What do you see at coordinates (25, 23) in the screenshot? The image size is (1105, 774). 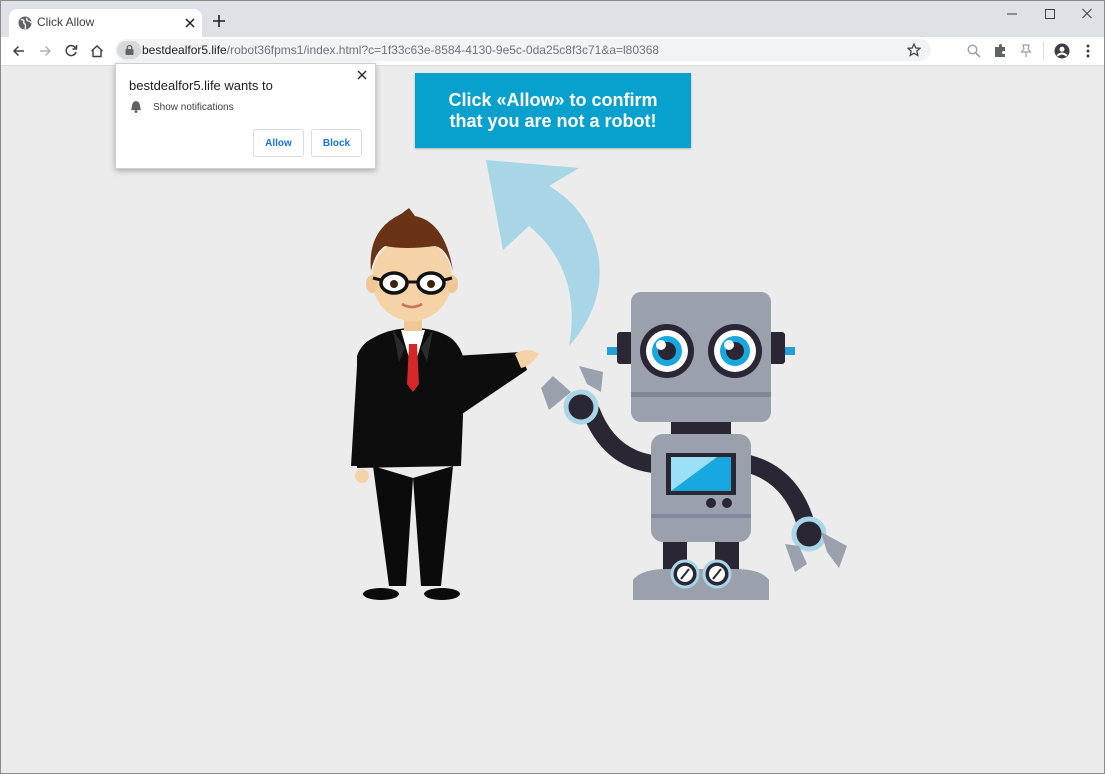 I see `globe-icon` at bounding box center [25, 23].